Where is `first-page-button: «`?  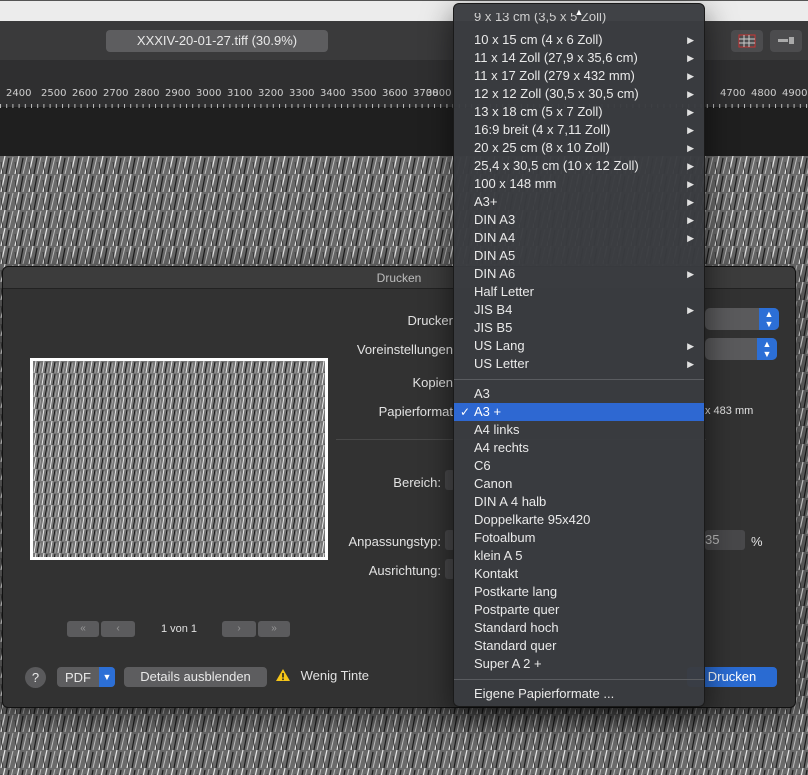
first-page-button: « is located at coordinates (83, 629).